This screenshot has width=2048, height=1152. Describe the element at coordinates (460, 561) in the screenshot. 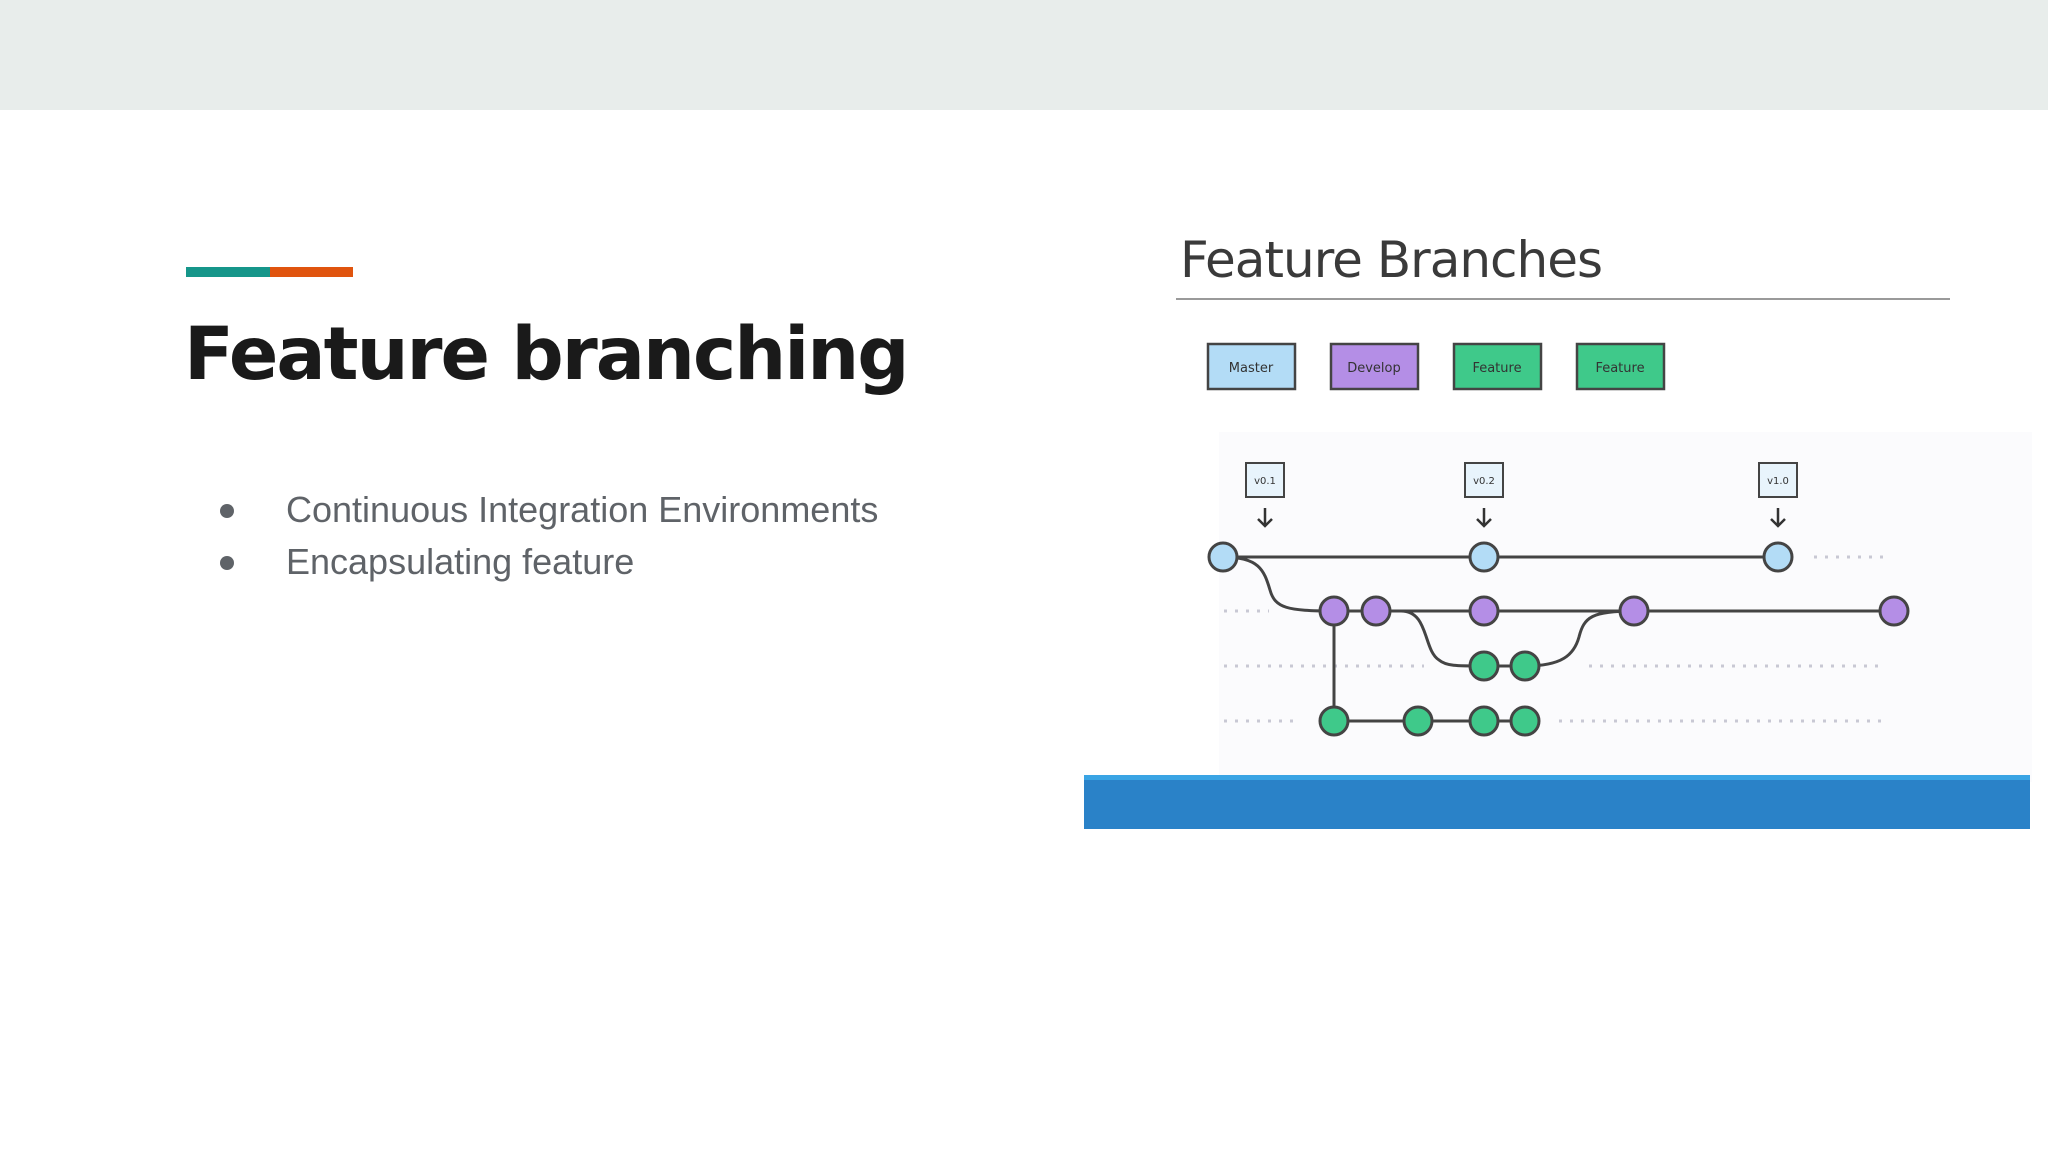

I see `bullet-text: Encapsulating feature` at that location.